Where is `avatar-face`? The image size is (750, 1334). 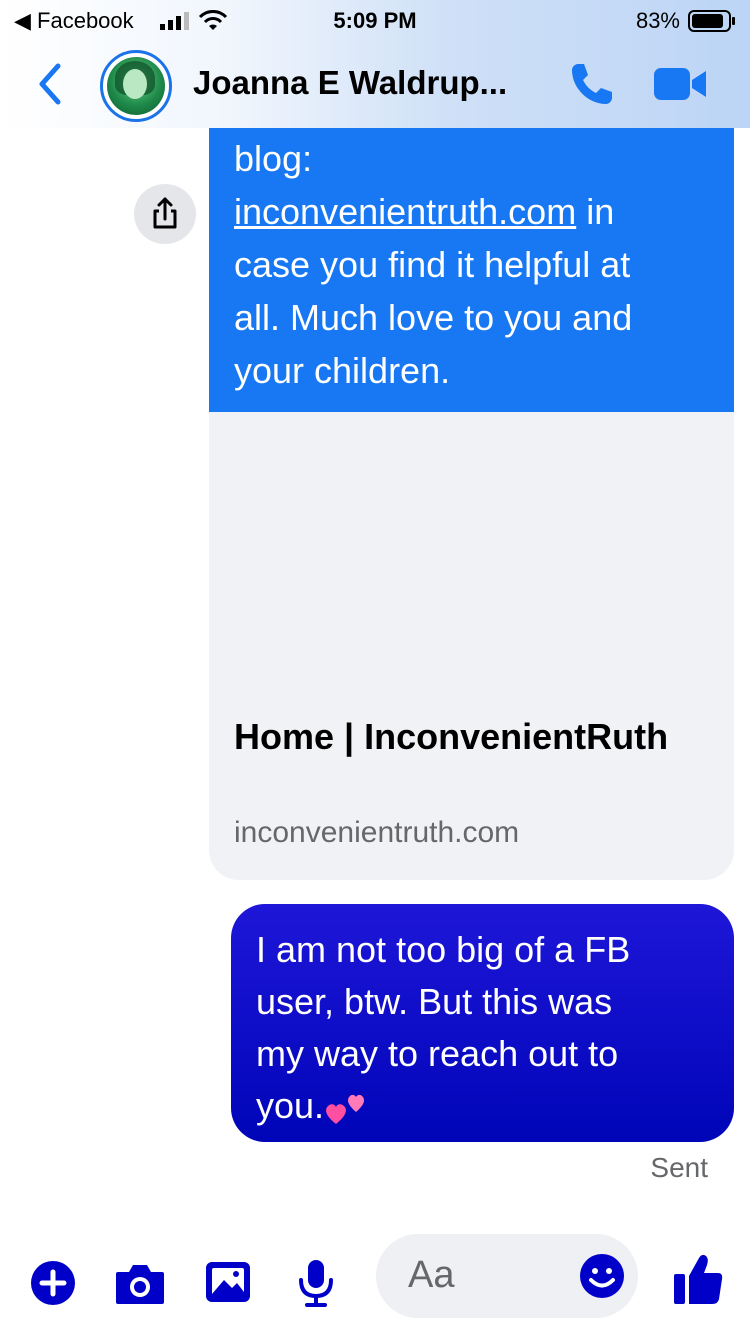 avatar-face is located at coordinates (135, 84).